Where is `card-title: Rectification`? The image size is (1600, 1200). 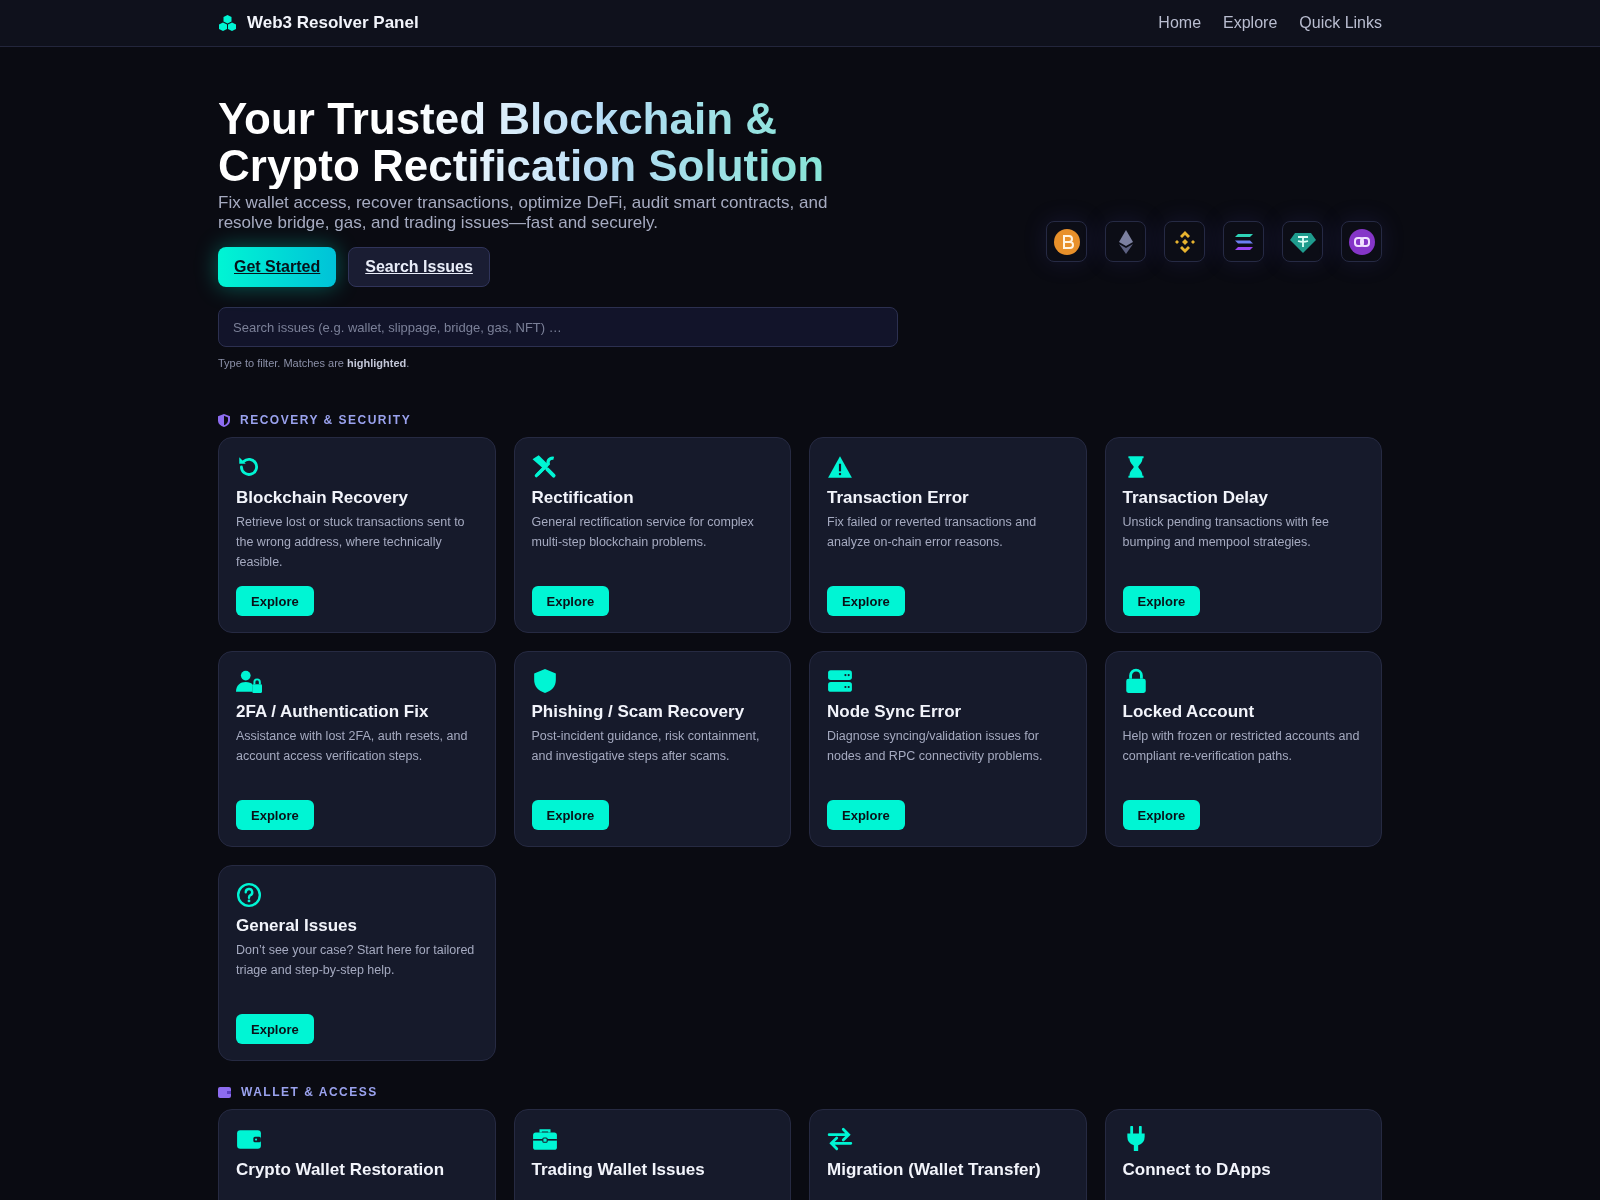
card-title: Rectification is located at coordinates (583, 498).